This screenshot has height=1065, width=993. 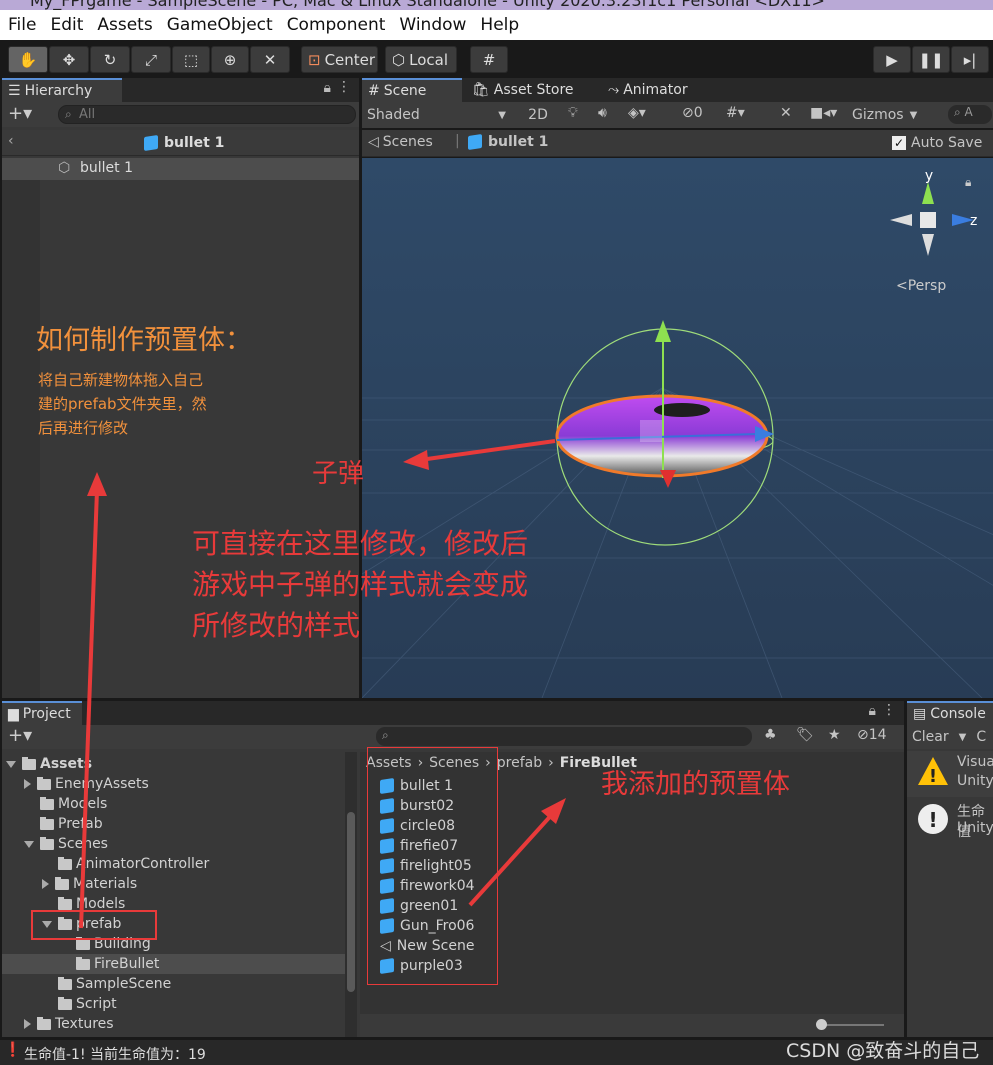 What do you see at coordinates (151, 59) in the screenshot?
I see `scale-tool-icon: ⤢` at bounding box center [151, 59].